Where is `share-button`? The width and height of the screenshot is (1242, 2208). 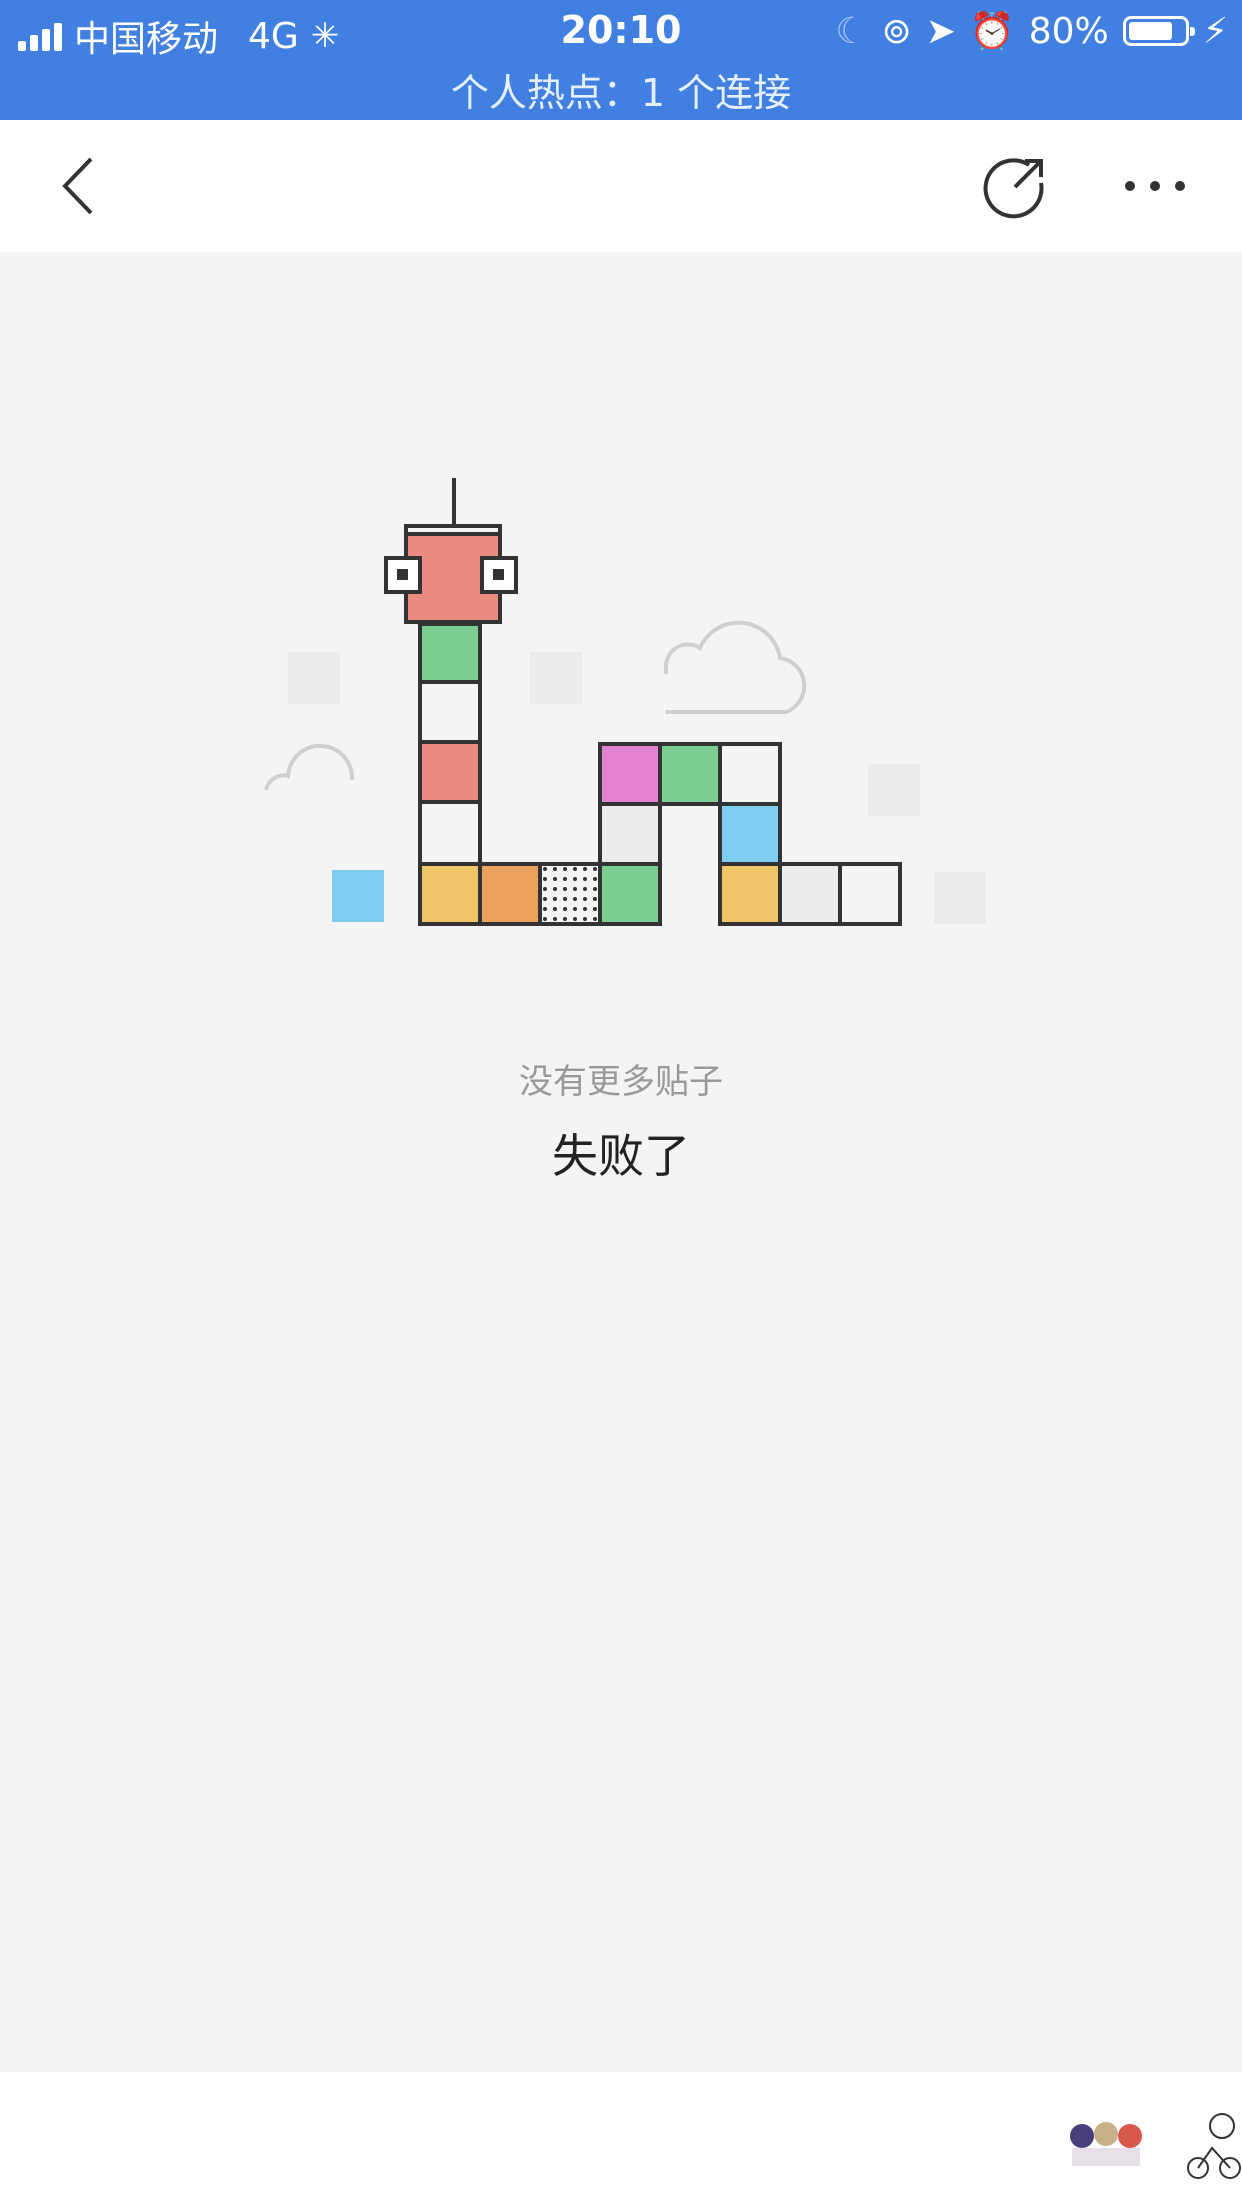
share-button is located at coordinates (1016, 186).